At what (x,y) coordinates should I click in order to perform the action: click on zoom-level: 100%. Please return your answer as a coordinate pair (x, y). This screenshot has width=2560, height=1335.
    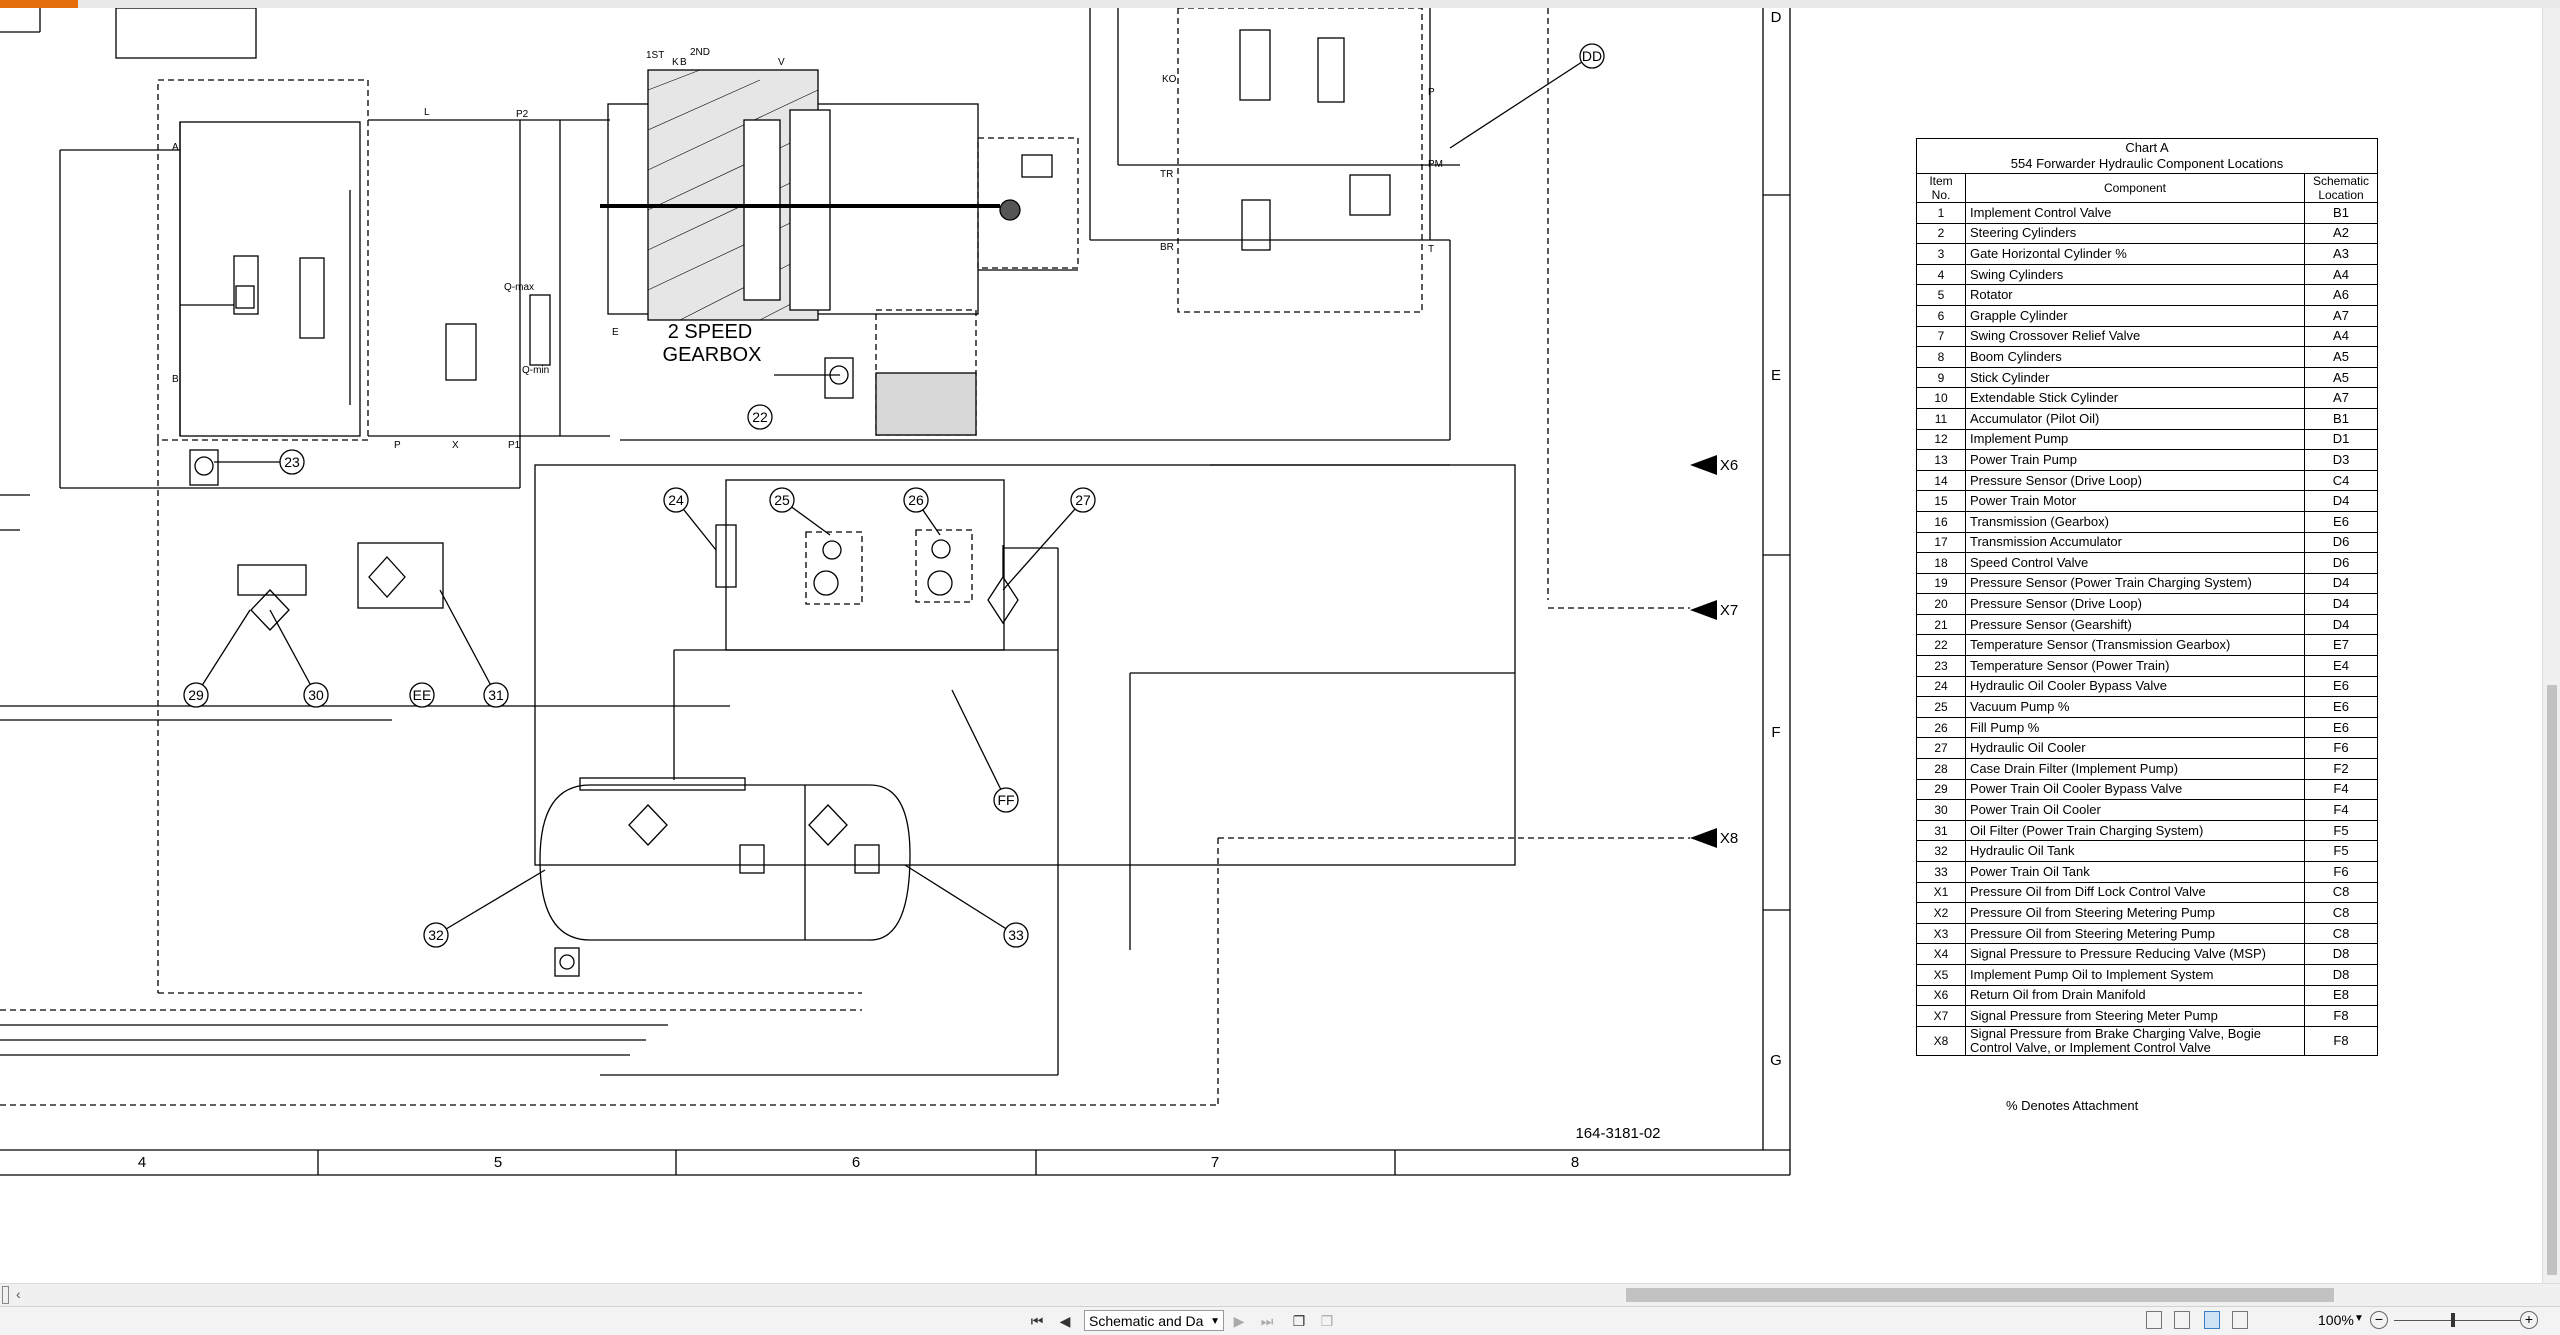
    Looking at the image, I should click on (2336, 1320).